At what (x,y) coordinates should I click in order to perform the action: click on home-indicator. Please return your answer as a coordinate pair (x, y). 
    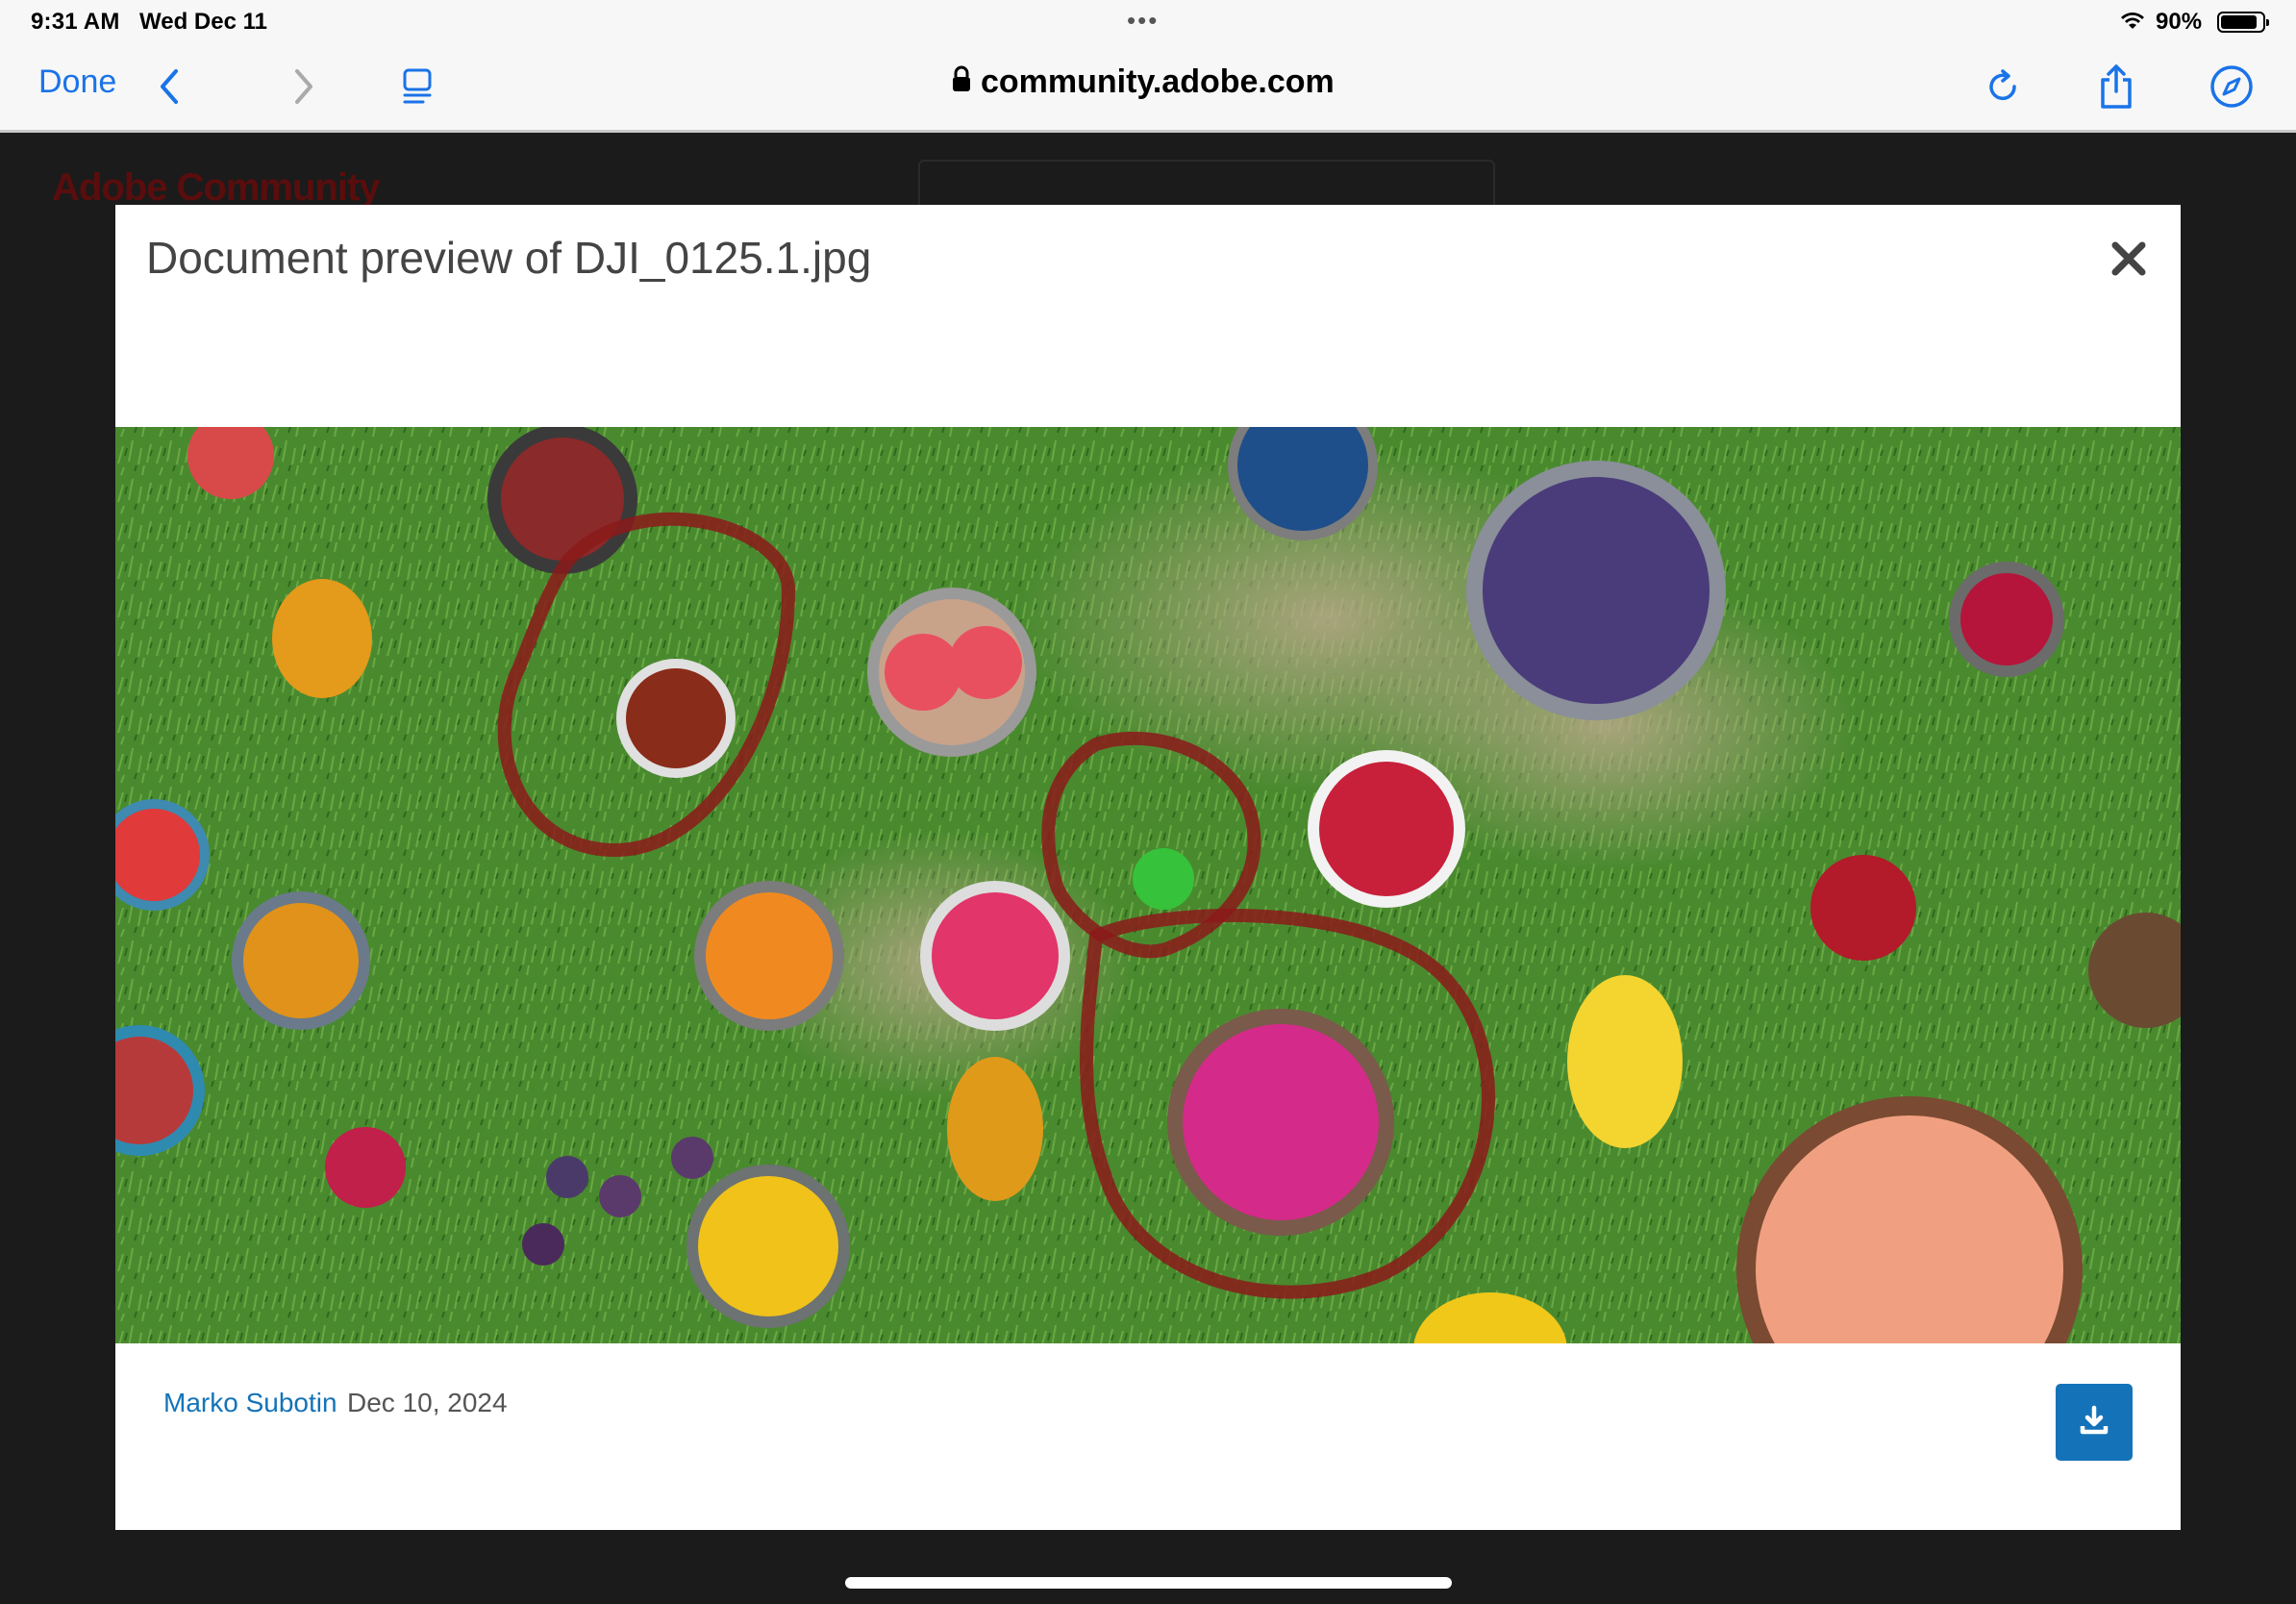
    Looking at the image, I should click on (1148, 1583).